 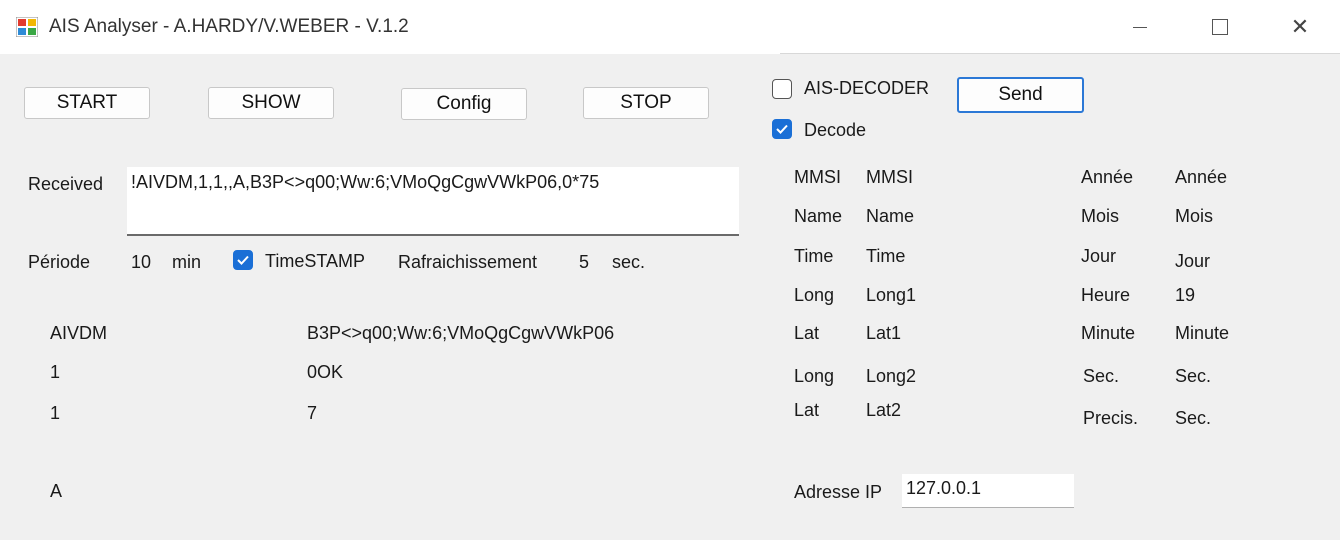 I want to click on decoded-value-mois: Mois, so click(x=1194, y=216).